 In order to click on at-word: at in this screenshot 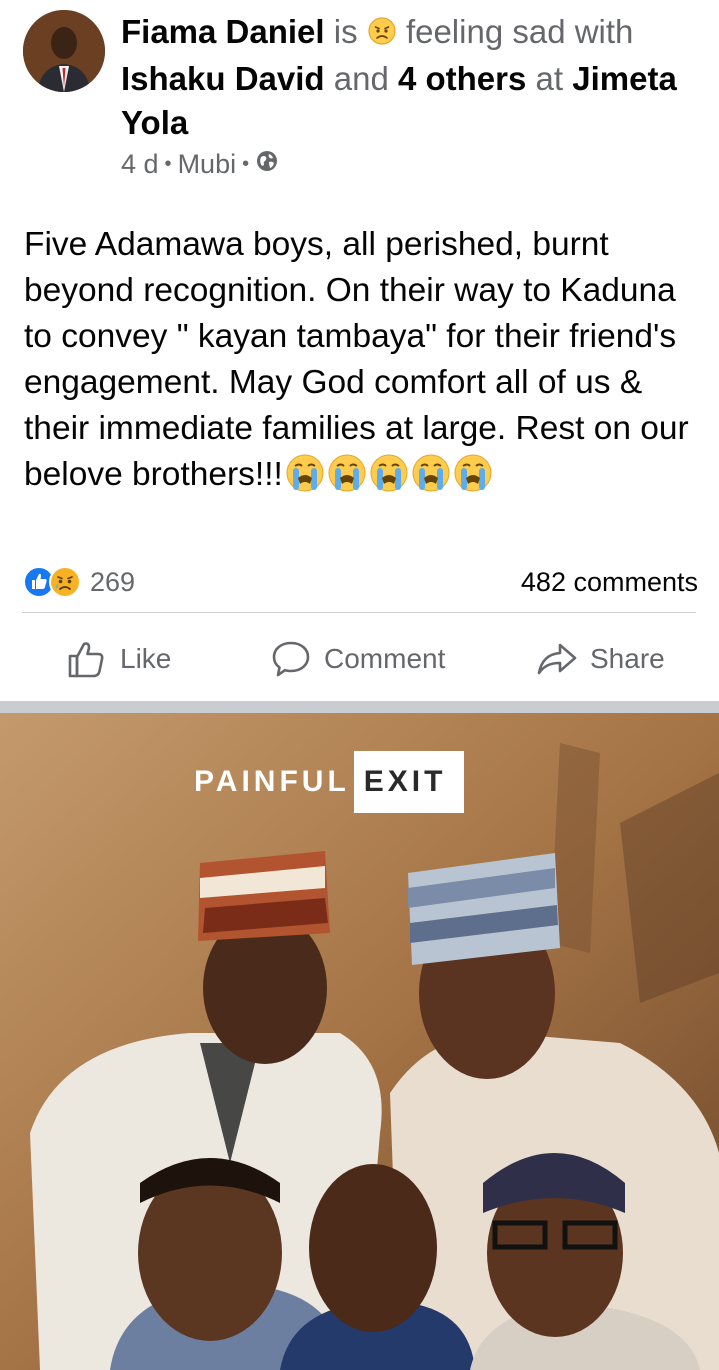, I will do `click(549, 78)`.